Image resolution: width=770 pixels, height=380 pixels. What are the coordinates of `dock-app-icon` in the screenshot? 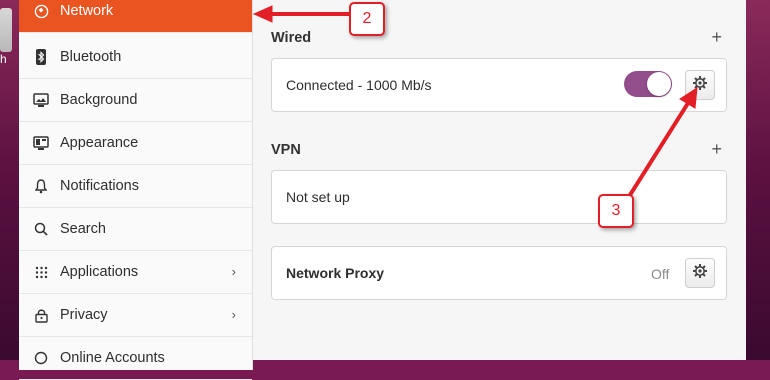 It's located at (6, 30).